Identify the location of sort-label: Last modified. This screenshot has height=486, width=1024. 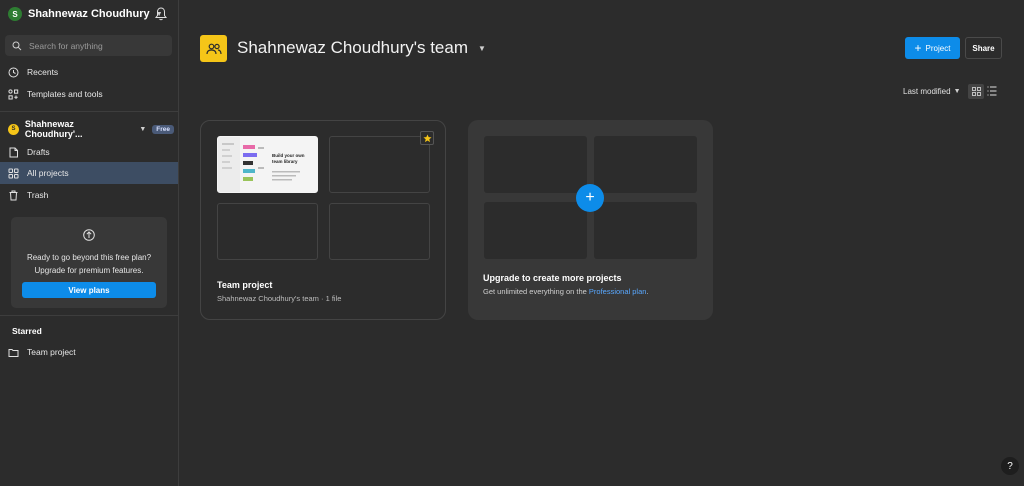
(927, 91).